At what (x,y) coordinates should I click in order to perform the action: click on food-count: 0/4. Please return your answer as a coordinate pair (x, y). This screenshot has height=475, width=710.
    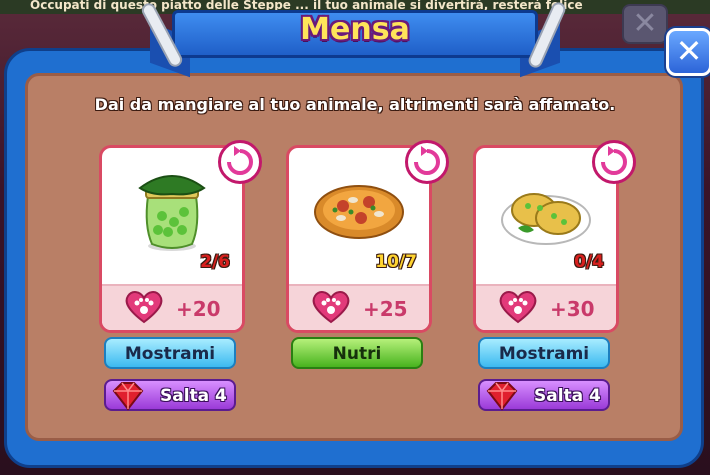
    Looking at the image, I should click on (589, 262).